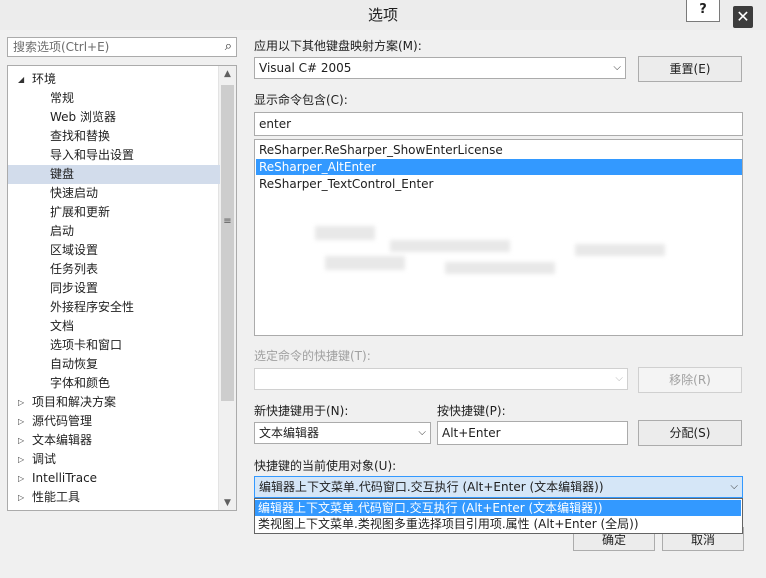 The height and width of the screenshot is (578, 766). What do you see at coordinates (92, 155) in the screenshot?
I see `tree-item-label: 导入和导出设置` at bounding box center [92, 155].